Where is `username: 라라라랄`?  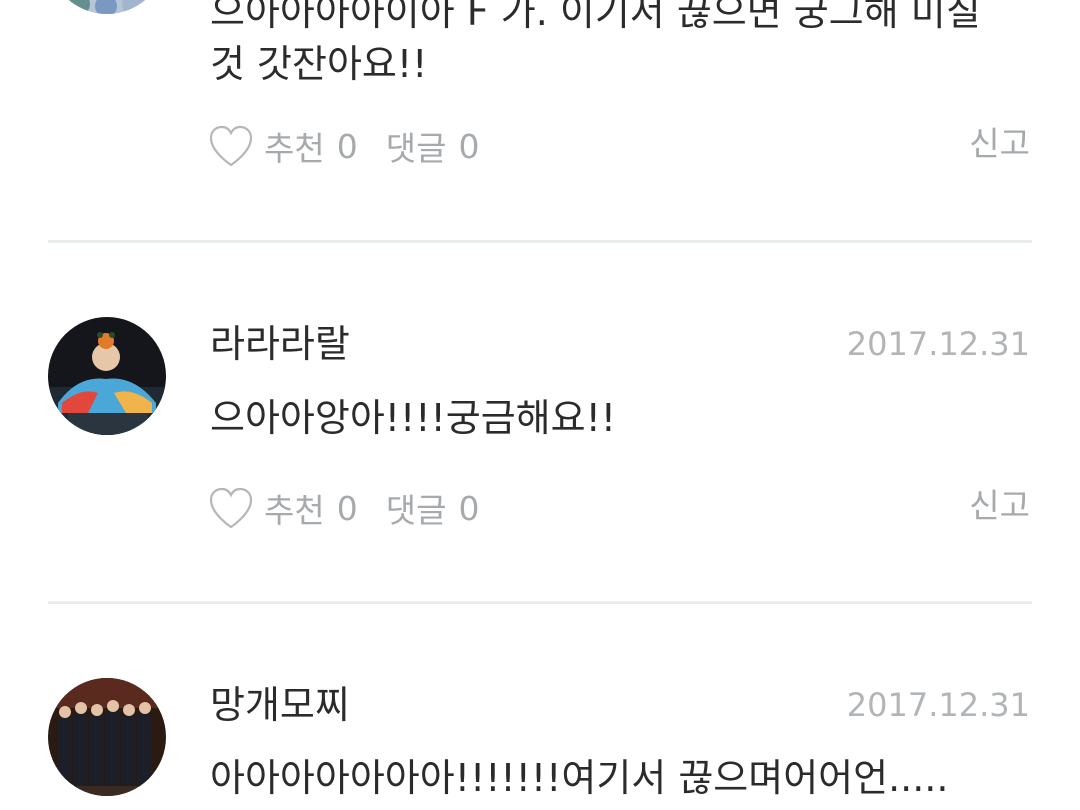 username: 라라라랄 is located at coordinates (280, 344).